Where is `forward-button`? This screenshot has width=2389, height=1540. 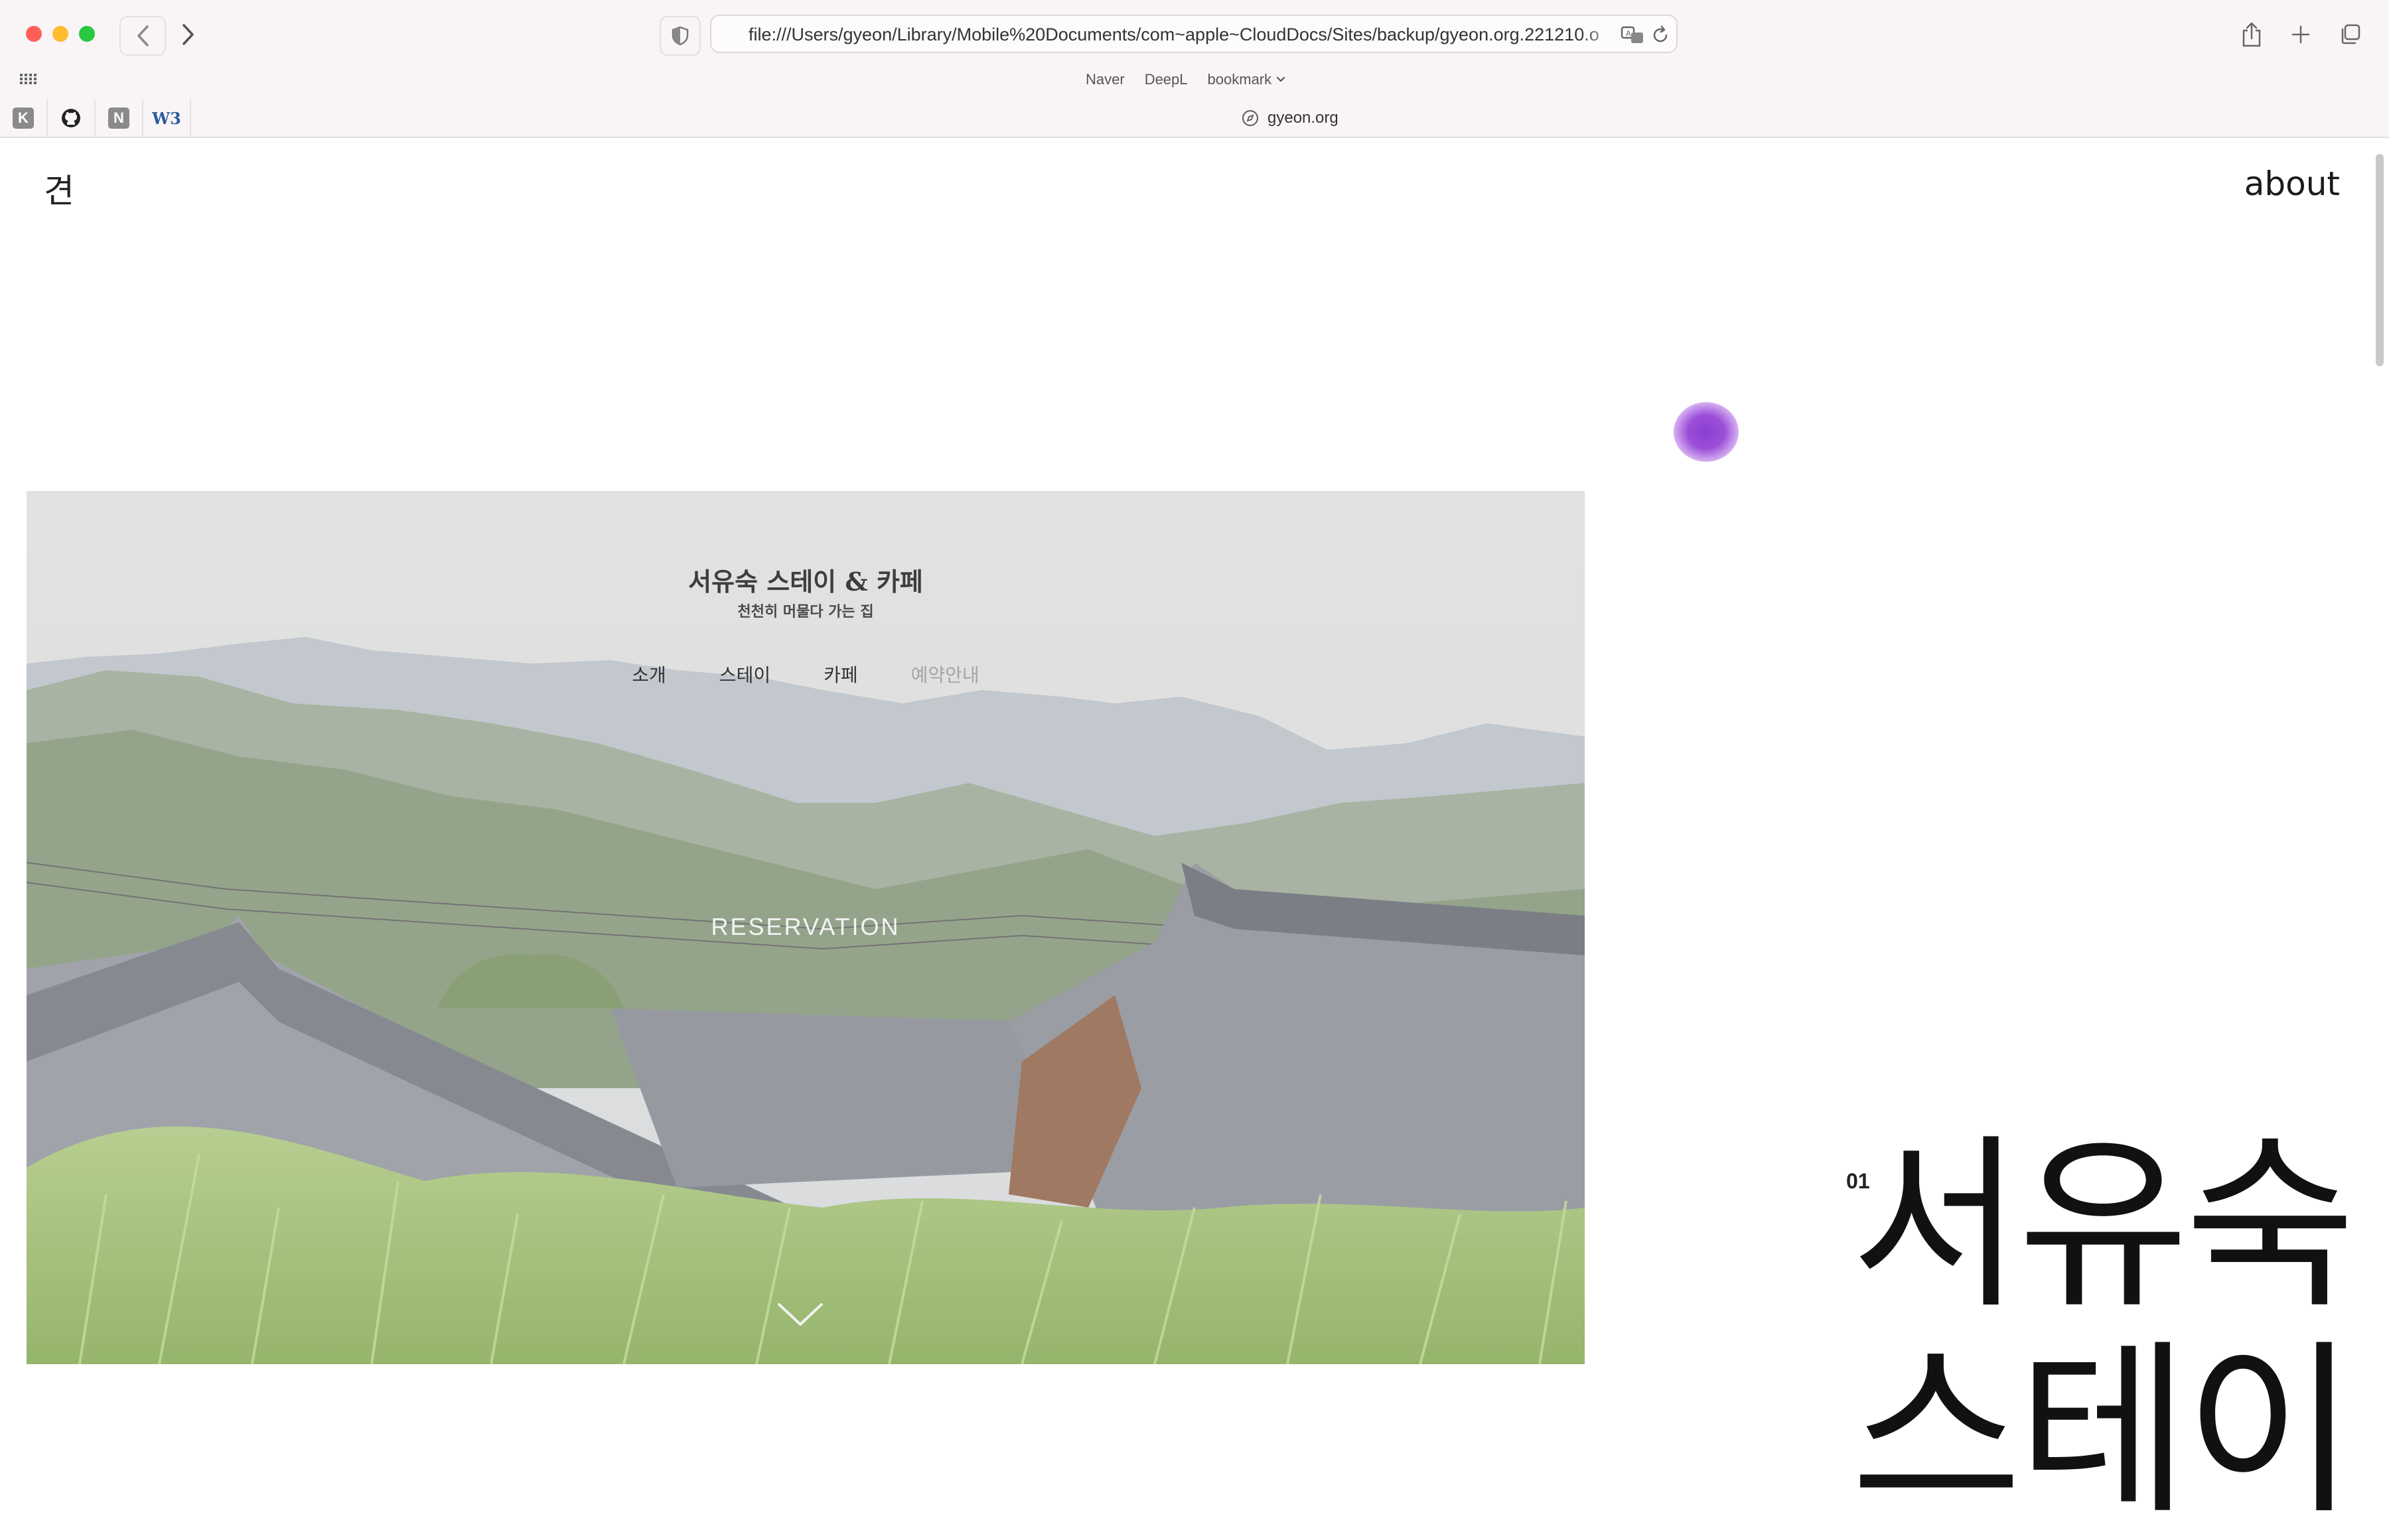 forward-button is located at coordinates (188, 34).